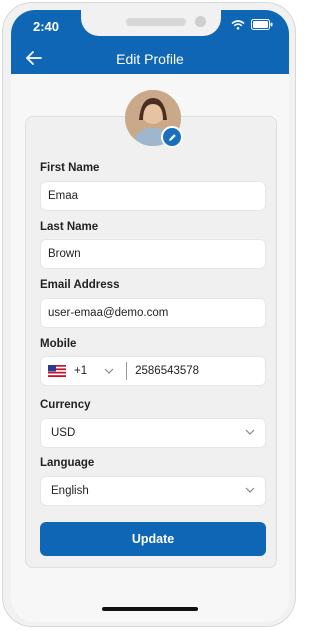 This screenshot has width=320, height=631. I want to click on speaker, so click(156, 22).